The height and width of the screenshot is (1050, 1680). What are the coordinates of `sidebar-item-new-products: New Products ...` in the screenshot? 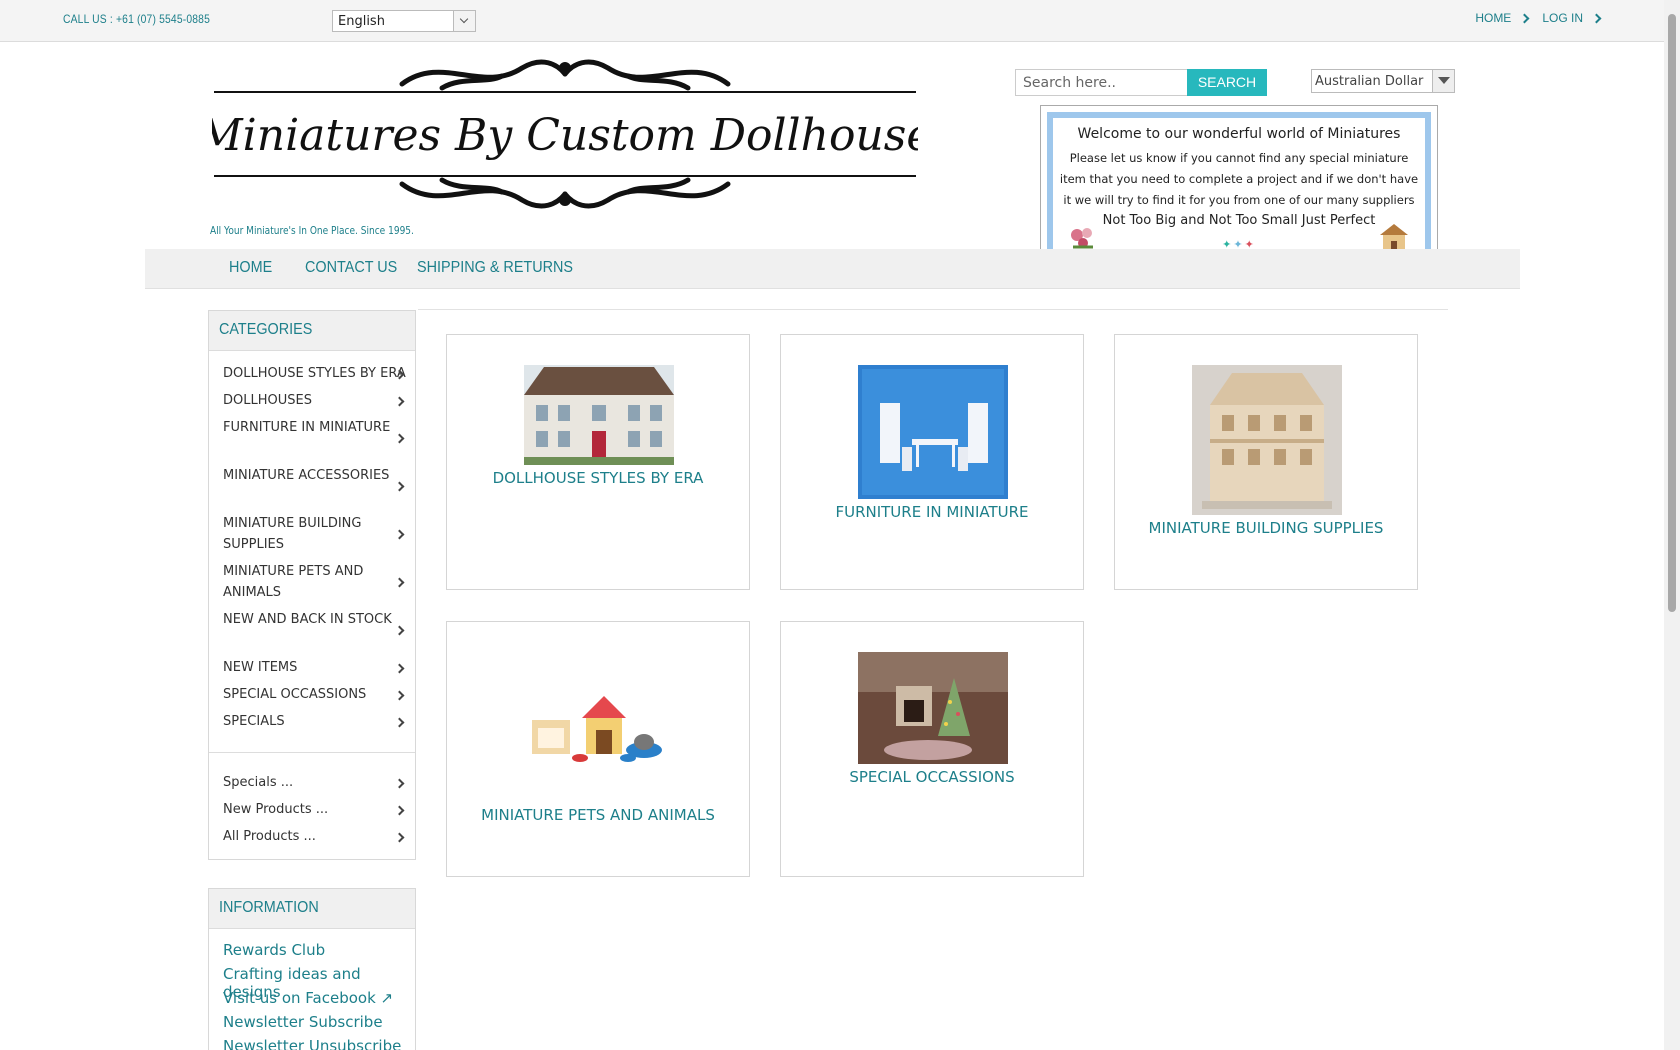 It's located at (275, 809).